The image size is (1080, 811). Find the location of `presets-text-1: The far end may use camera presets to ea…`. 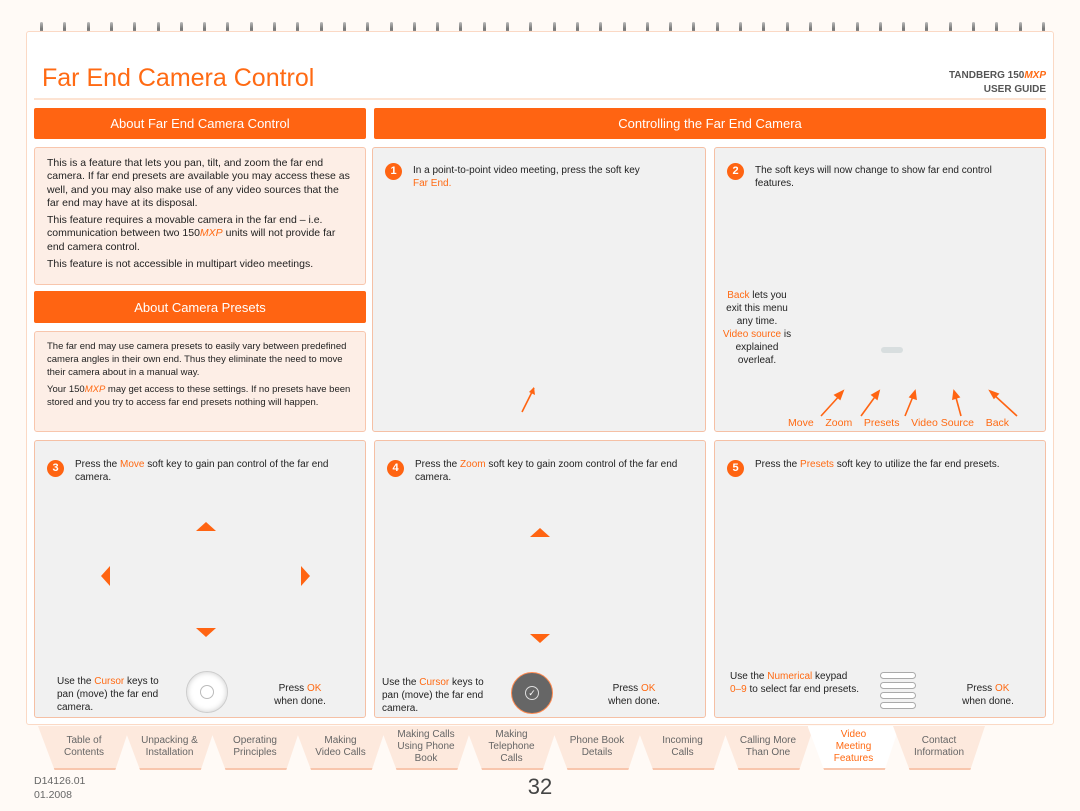

presets-text-1: The far end may use camera presets to ea… is located at coordinates (197, 359).